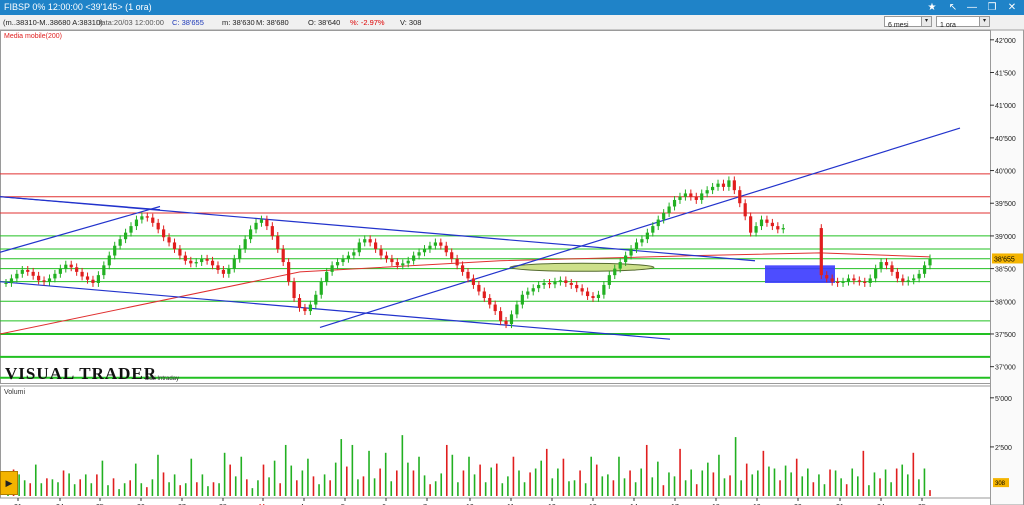  What do you see at coordinates (1005, 302) in the screenshot?
I see `y-tick-label: 38'000` at bounding box center [1005, 302].